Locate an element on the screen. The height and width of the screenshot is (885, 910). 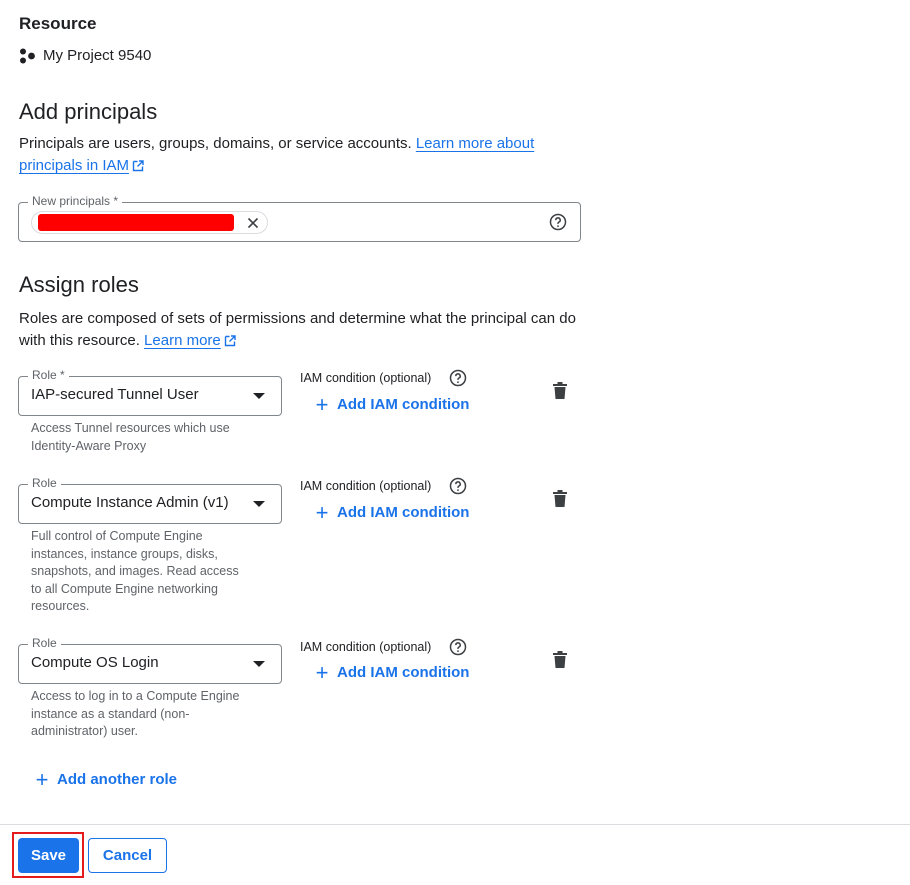
add-principals-title: Add principals is located at coordinates (88, 111).